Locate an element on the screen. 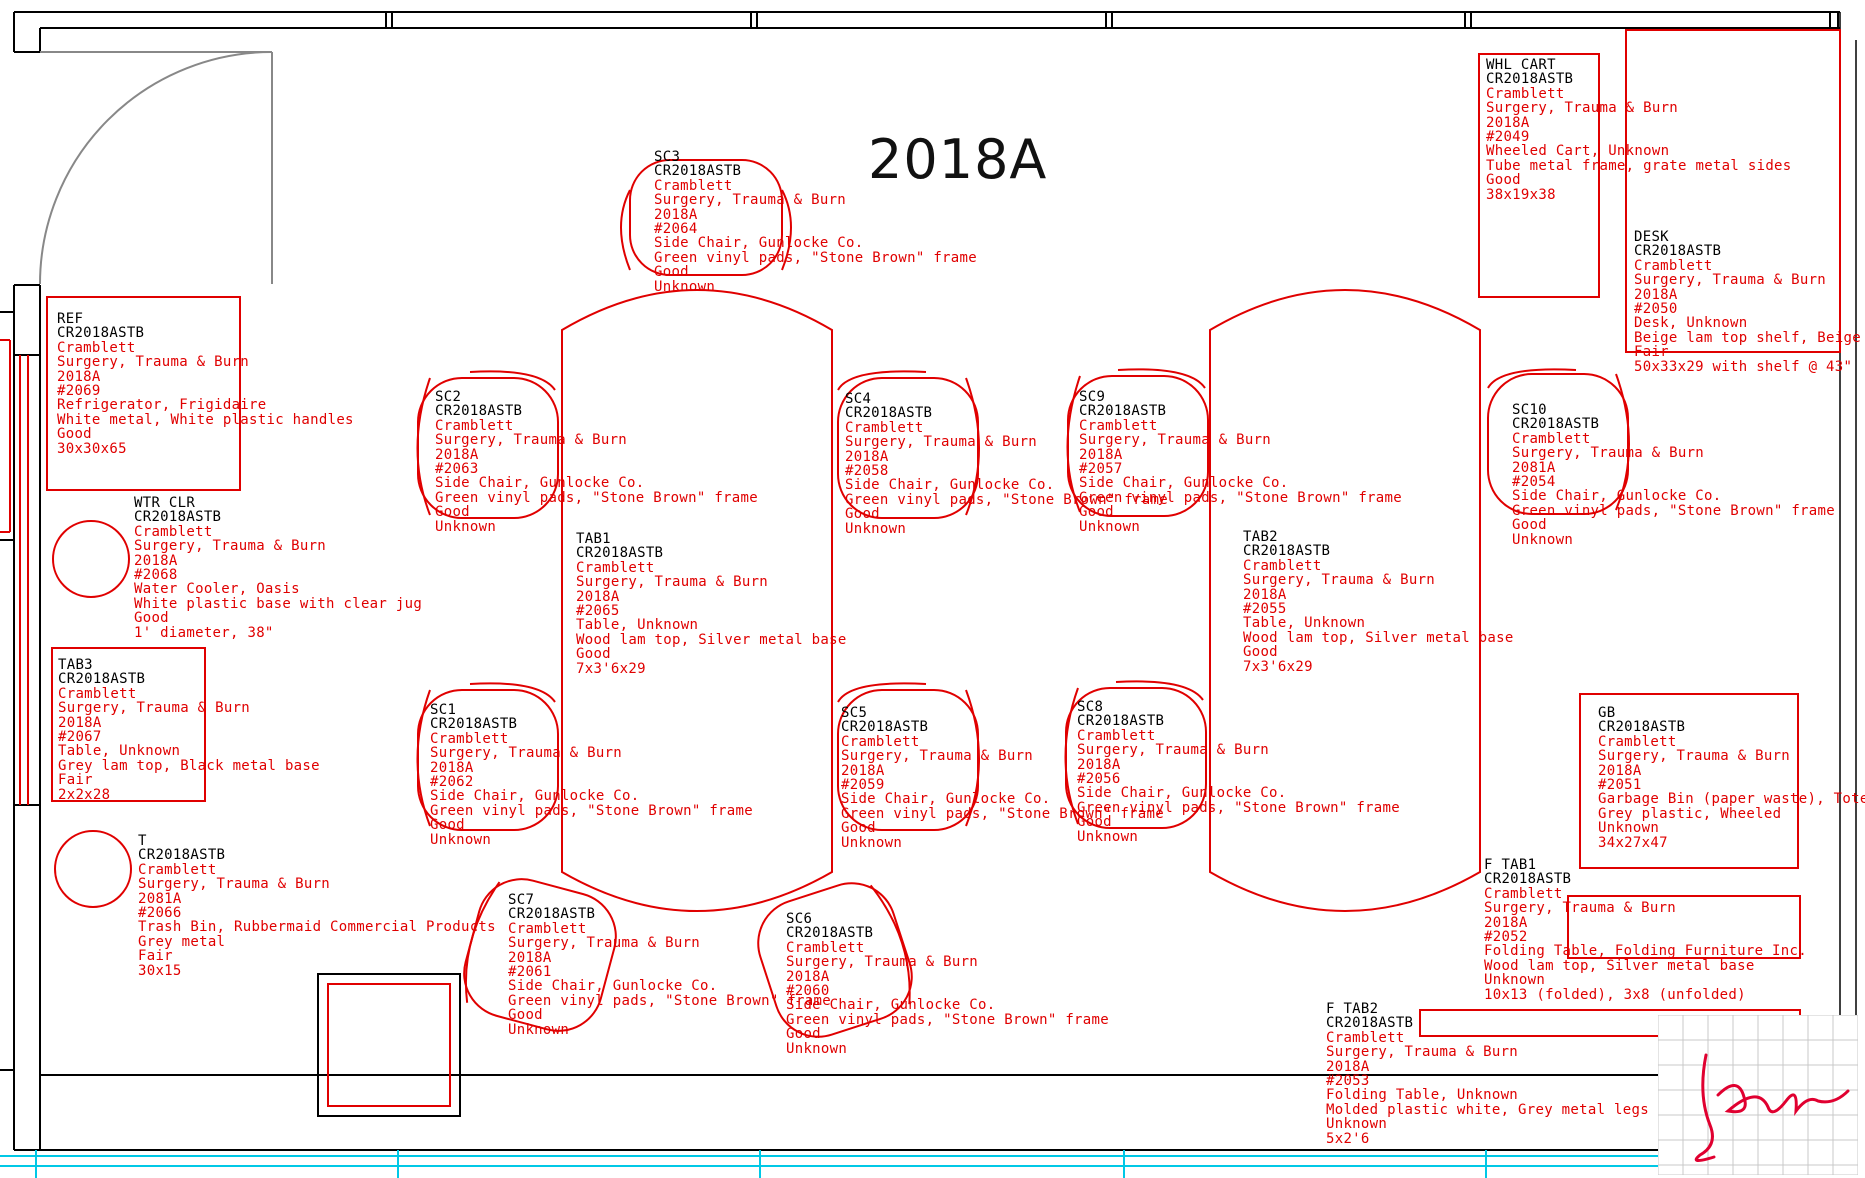  item-detail: #2057 is located at coordinates (1101, 469).